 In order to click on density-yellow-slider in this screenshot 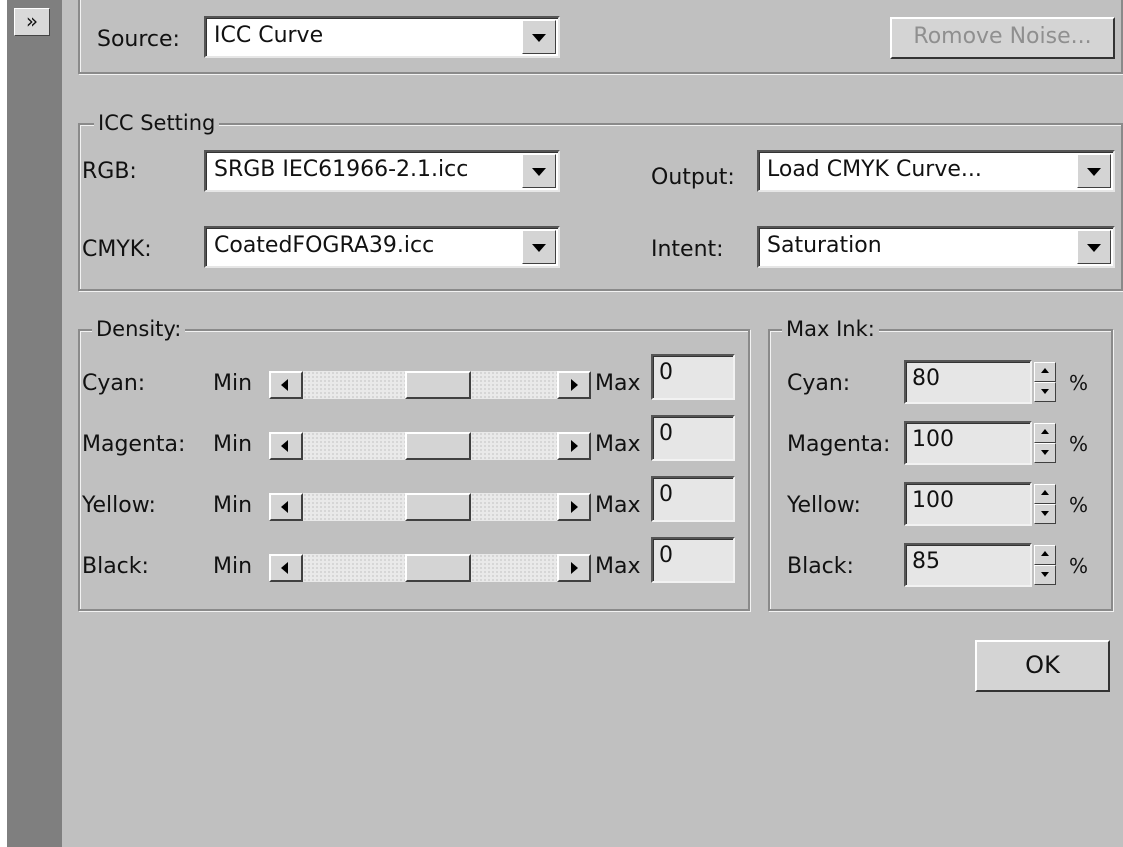, I will do `click(430, 507)`.